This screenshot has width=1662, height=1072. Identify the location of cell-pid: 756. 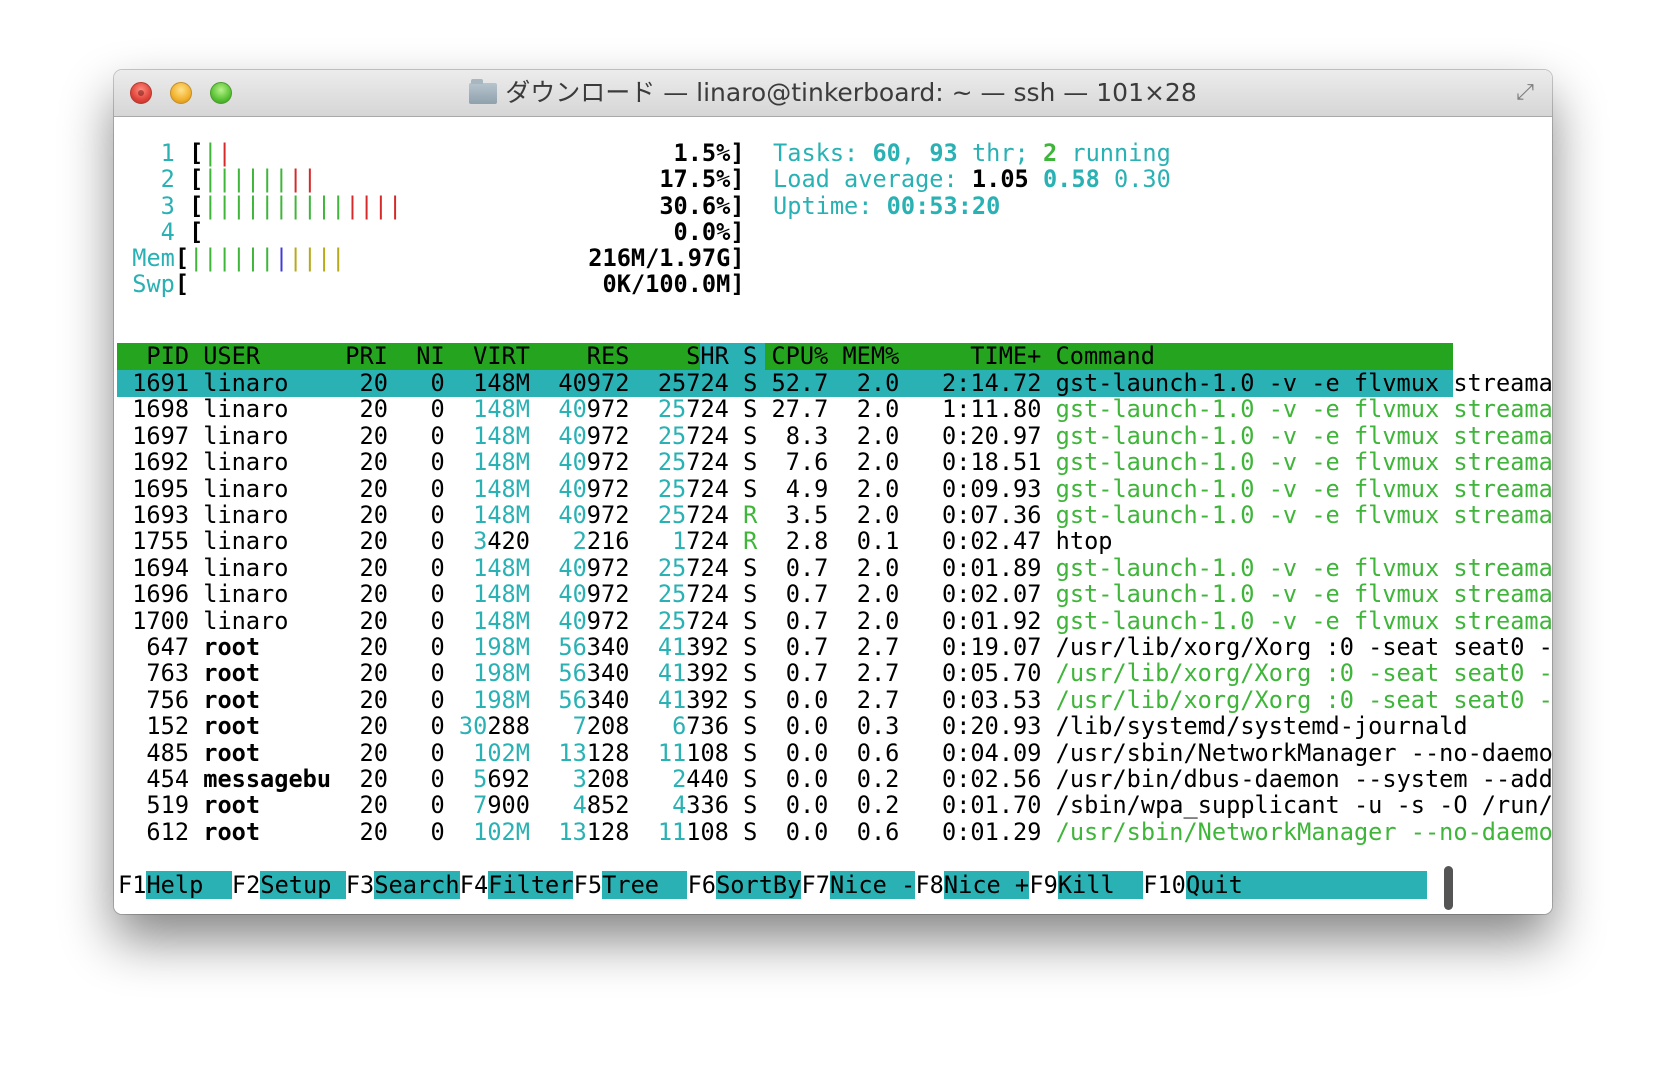
(161, 699).